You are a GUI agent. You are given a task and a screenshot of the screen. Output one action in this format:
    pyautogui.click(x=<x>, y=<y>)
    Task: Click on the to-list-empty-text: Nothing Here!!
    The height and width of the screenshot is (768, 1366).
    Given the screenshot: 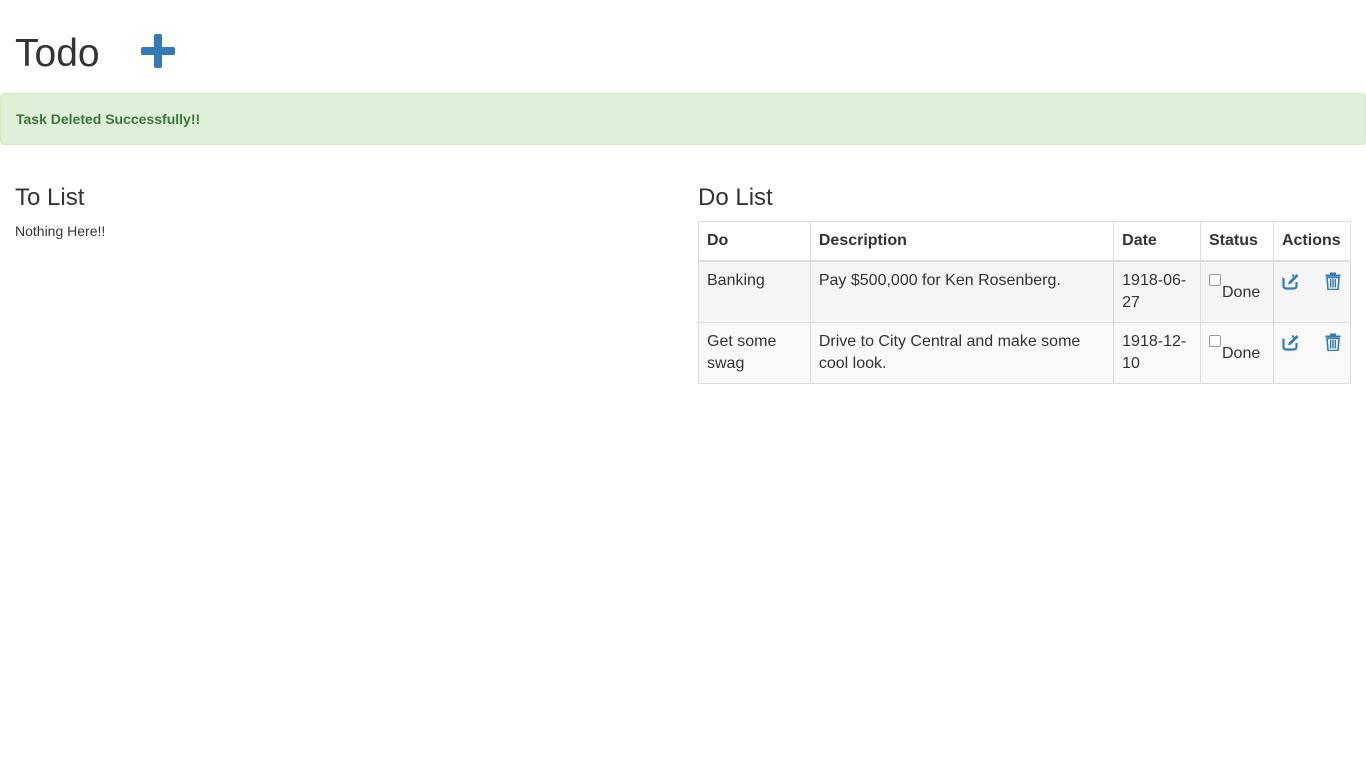 What is the action you would take?
    pyautogui.click(x=60, y=231)
    